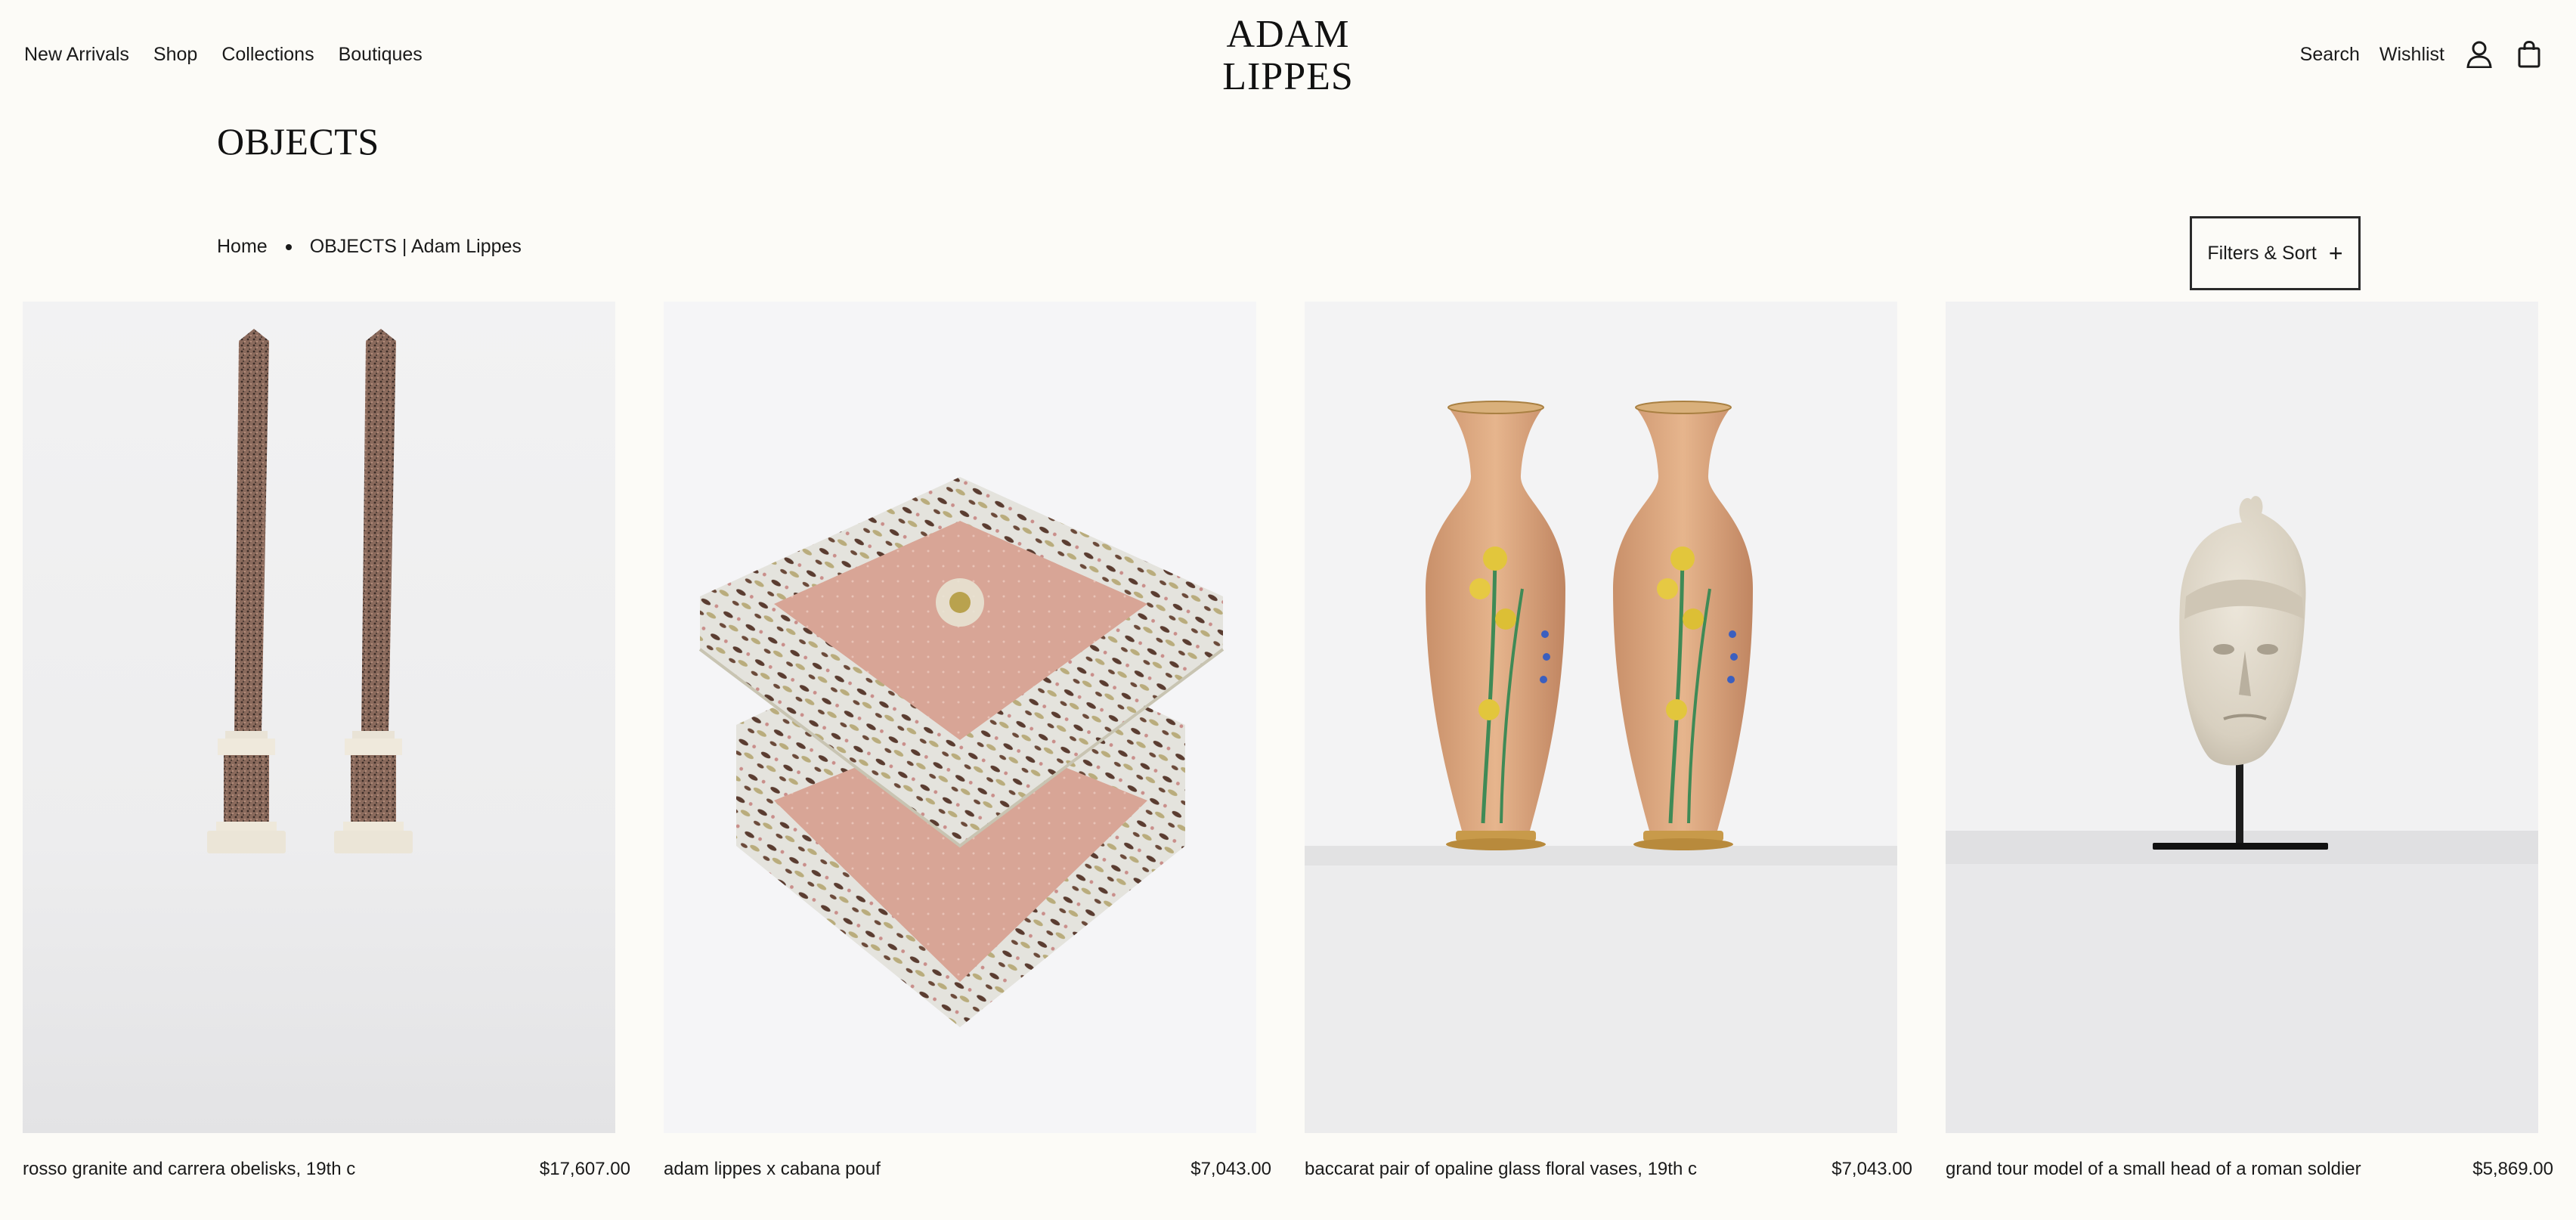 The image size is (2576, 1220). I want to click on user-icon, so click(2479, 55).